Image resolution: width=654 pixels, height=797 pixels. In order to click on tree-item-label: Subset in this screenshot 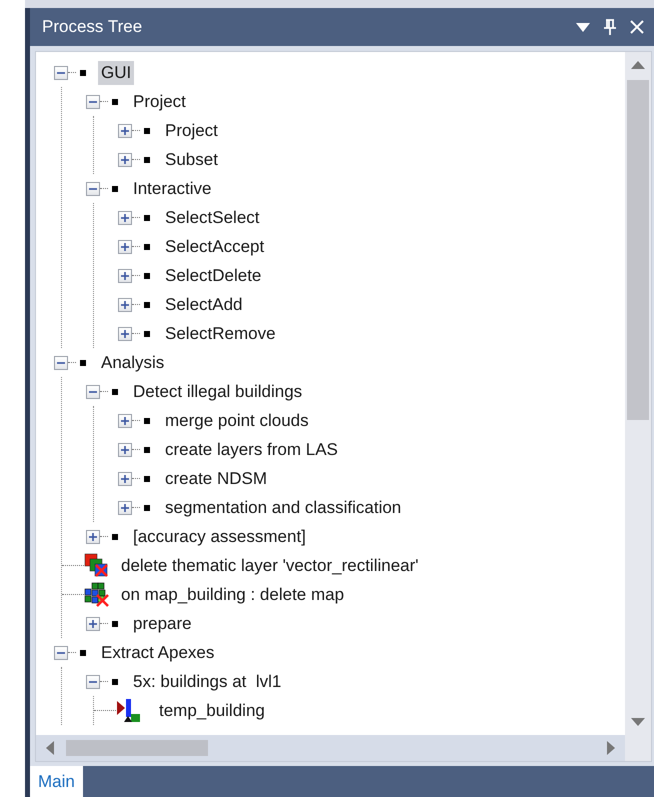, I will do `click(191, 160)`.